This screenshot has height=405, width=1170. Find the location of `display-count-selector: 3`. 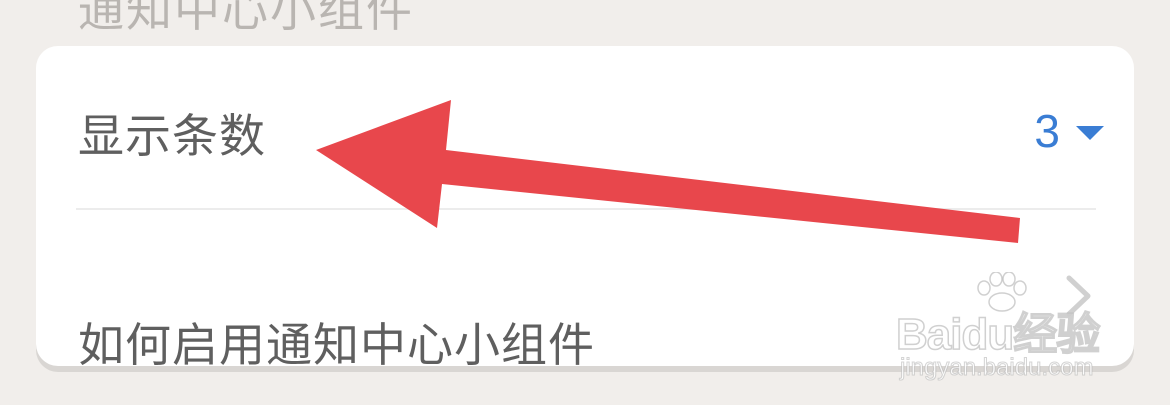

display-count-selector: 3 is located at coordinates (1069, 131).